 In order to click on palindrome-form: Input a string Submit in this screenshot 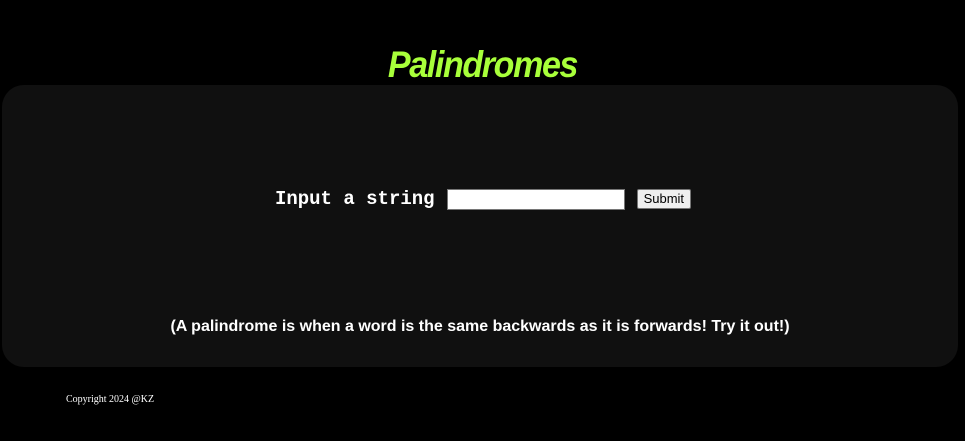, I will do `click(480, 199)`.